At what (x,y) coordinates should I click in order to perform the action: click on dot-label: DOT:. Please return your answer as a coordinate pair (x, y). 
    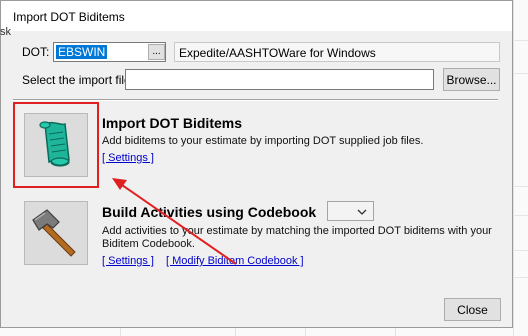
    Looking at the image, I should click on (36, 52).